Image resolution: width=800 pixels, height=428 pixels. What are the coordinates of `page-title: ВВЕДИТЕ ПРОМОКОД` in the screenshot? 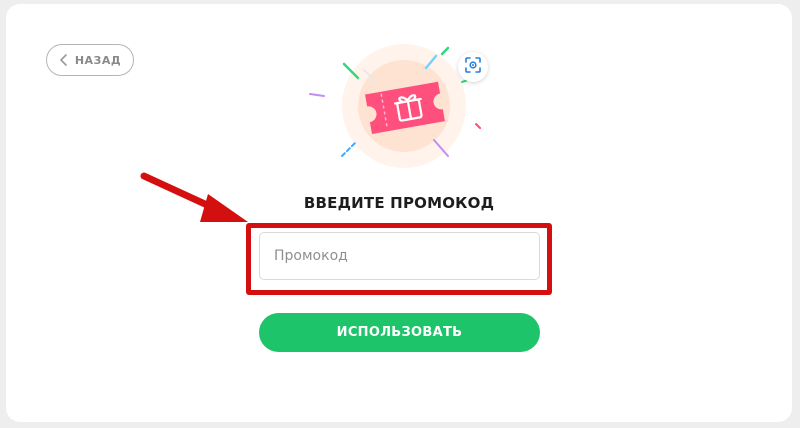 It's located at (399, 203).